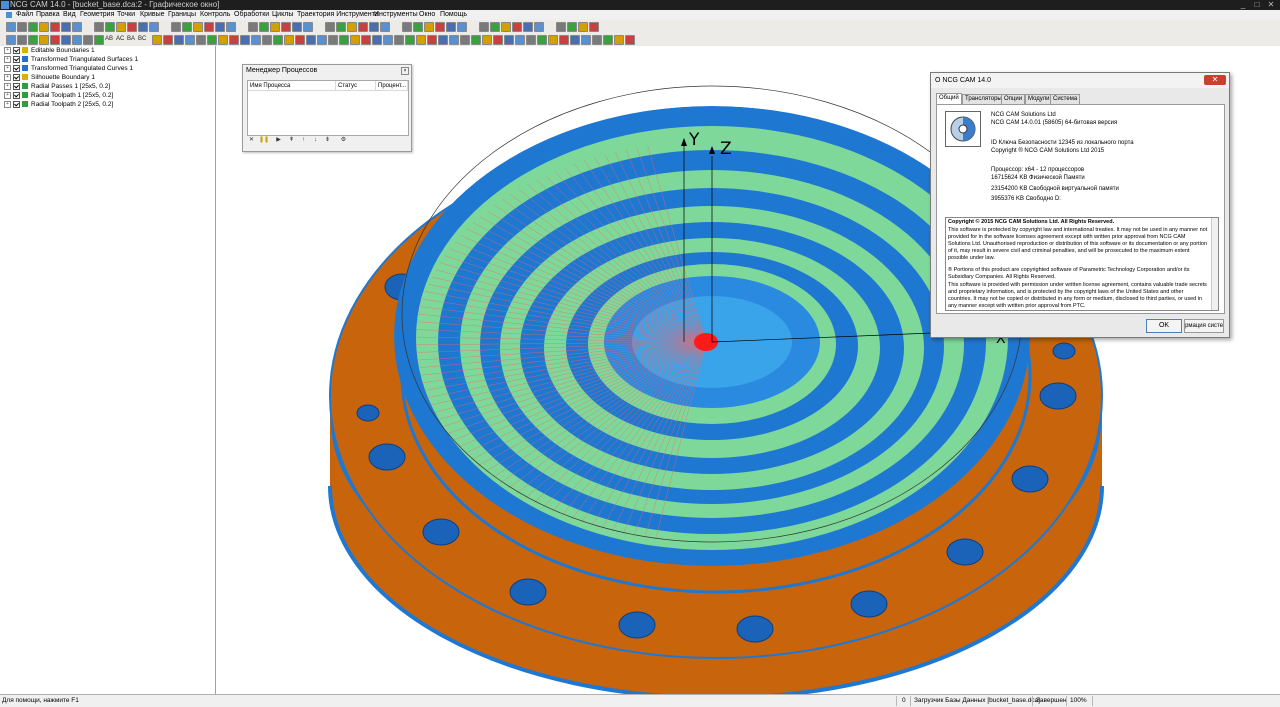  What do you see at coordinates (97, 15) in the screenshot?
I see `menu-geometry: Геометрия` at bounding box center [97, 15].